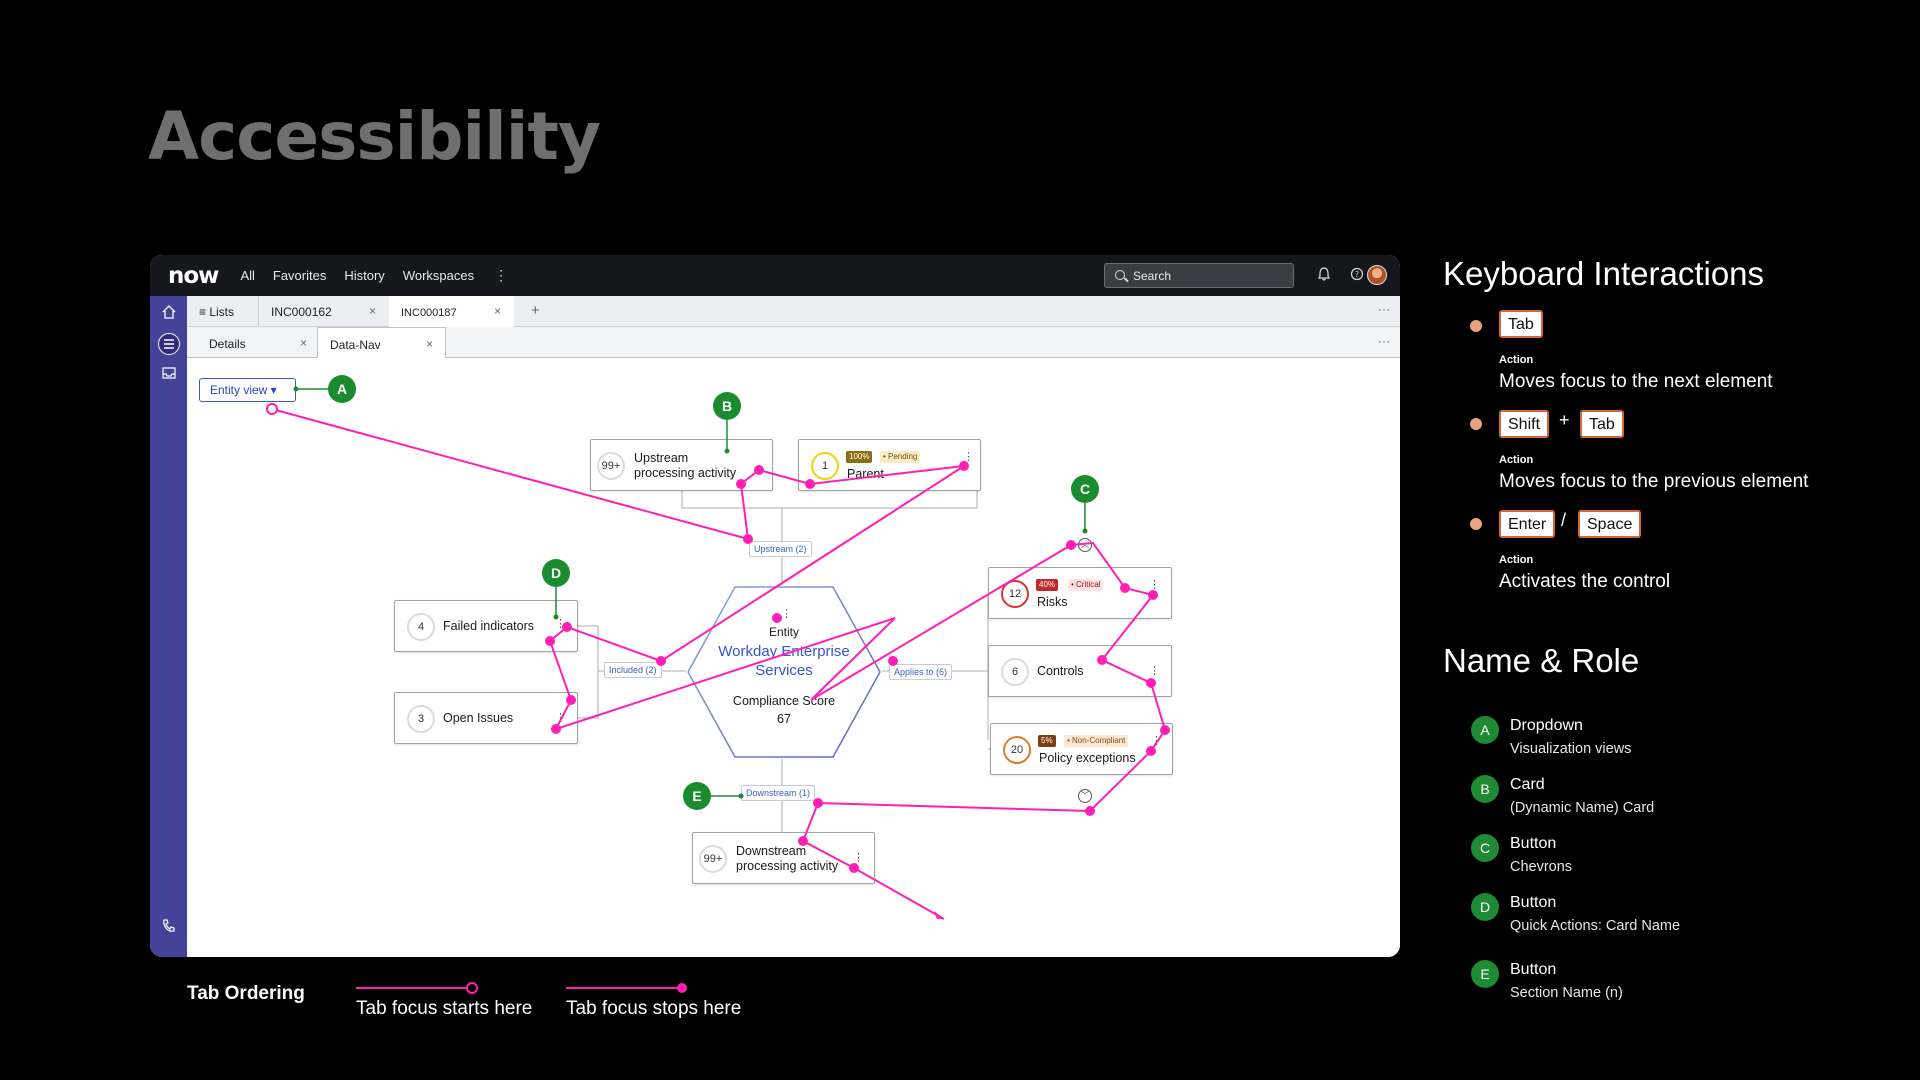 This screenshot has height=1080, width=1920. Describe the element at coordinates (784, 651) in the screenshot. I see `entity-name-line1: Workday Enterprise` at that location.